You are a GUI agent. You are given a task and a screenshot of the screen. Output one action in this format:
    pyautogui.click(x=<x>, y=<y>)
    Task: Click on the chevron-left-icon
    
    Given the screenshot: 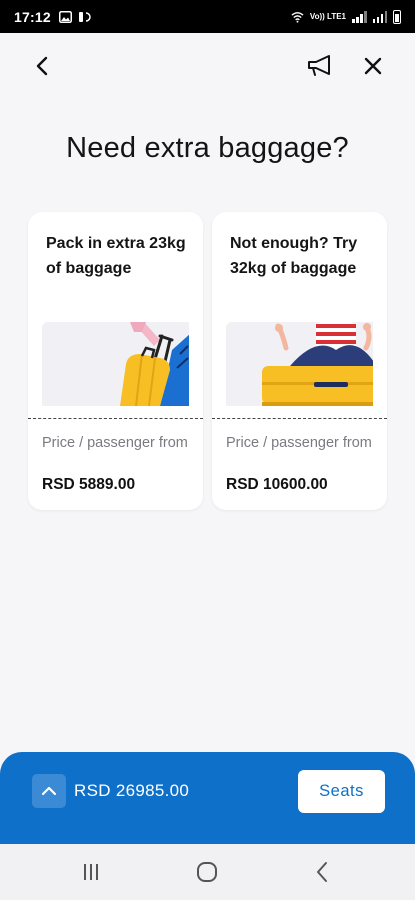 What is the action you would take?
    pyautogui.click(x=42, y=66)
    